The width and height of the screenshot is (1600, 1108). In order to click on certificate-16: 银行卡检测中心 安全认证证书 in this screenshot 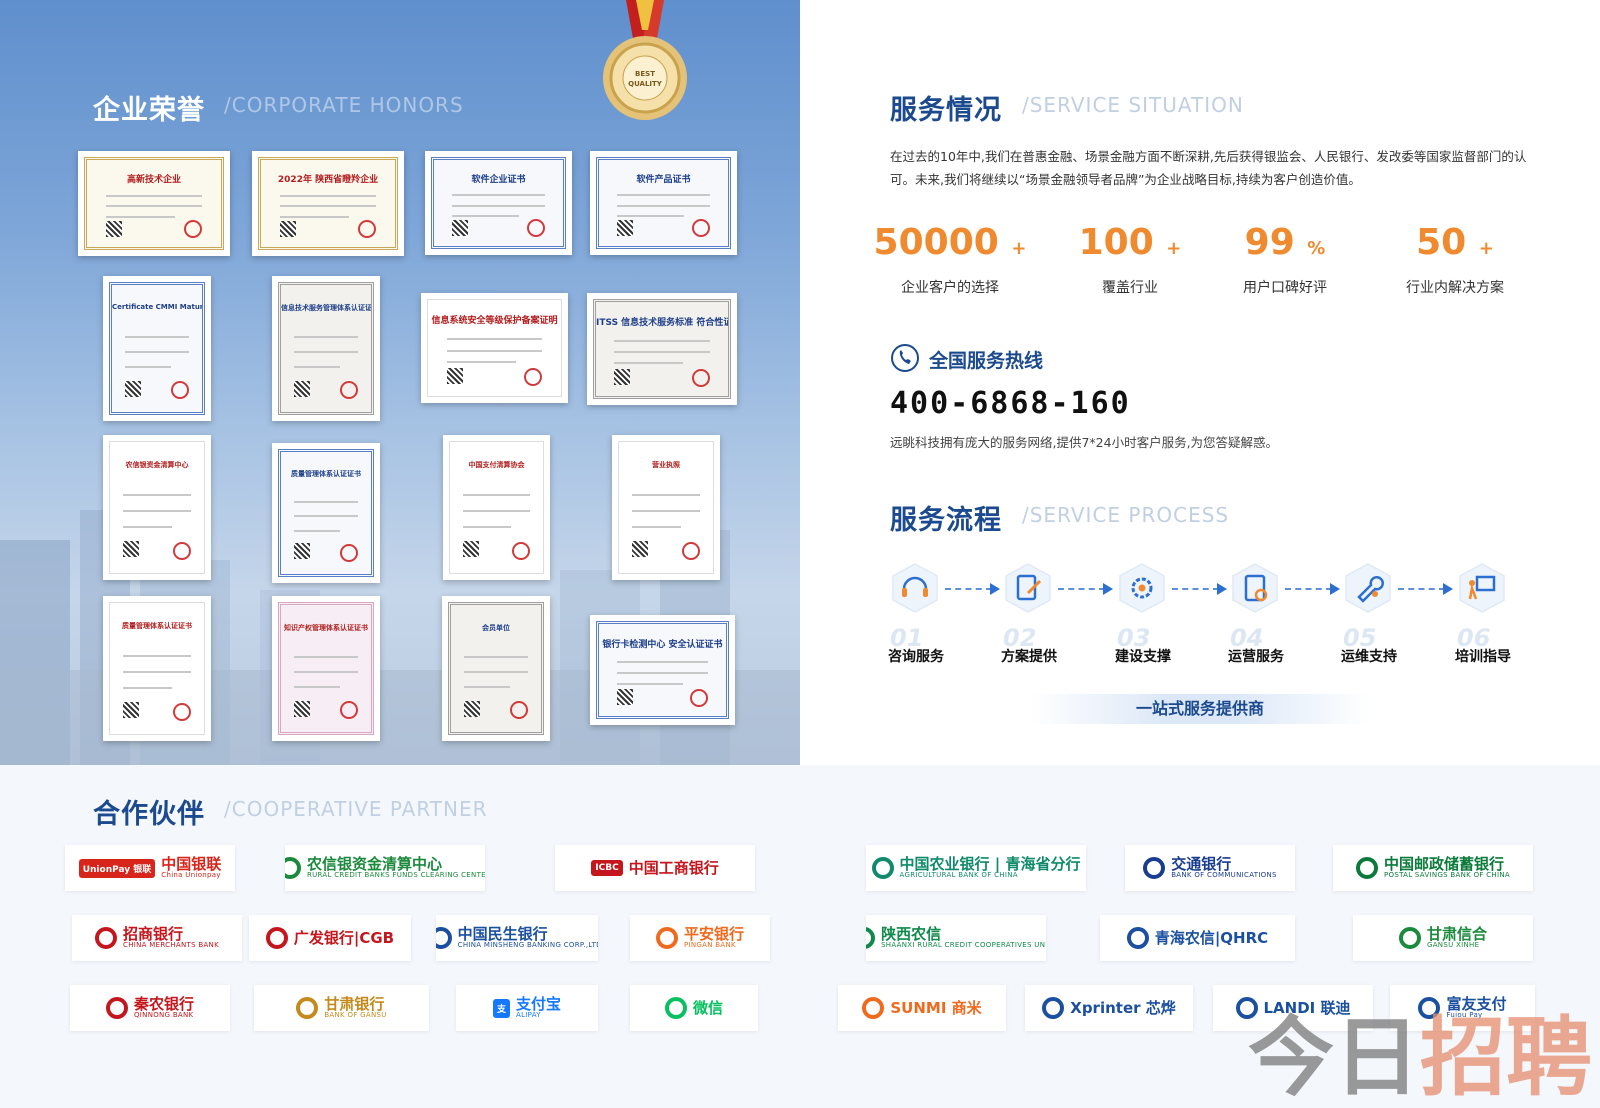, I will do `click(662, 670)`.